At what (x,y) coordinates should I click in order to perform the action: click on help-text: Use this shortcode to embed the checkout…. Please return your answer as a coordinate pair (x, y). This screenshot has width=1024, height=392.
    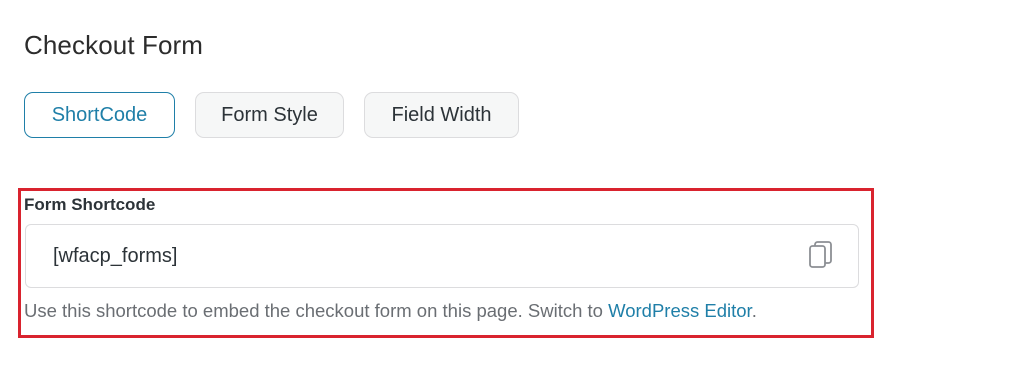
    Looking at the image, I should click on (390, 311).